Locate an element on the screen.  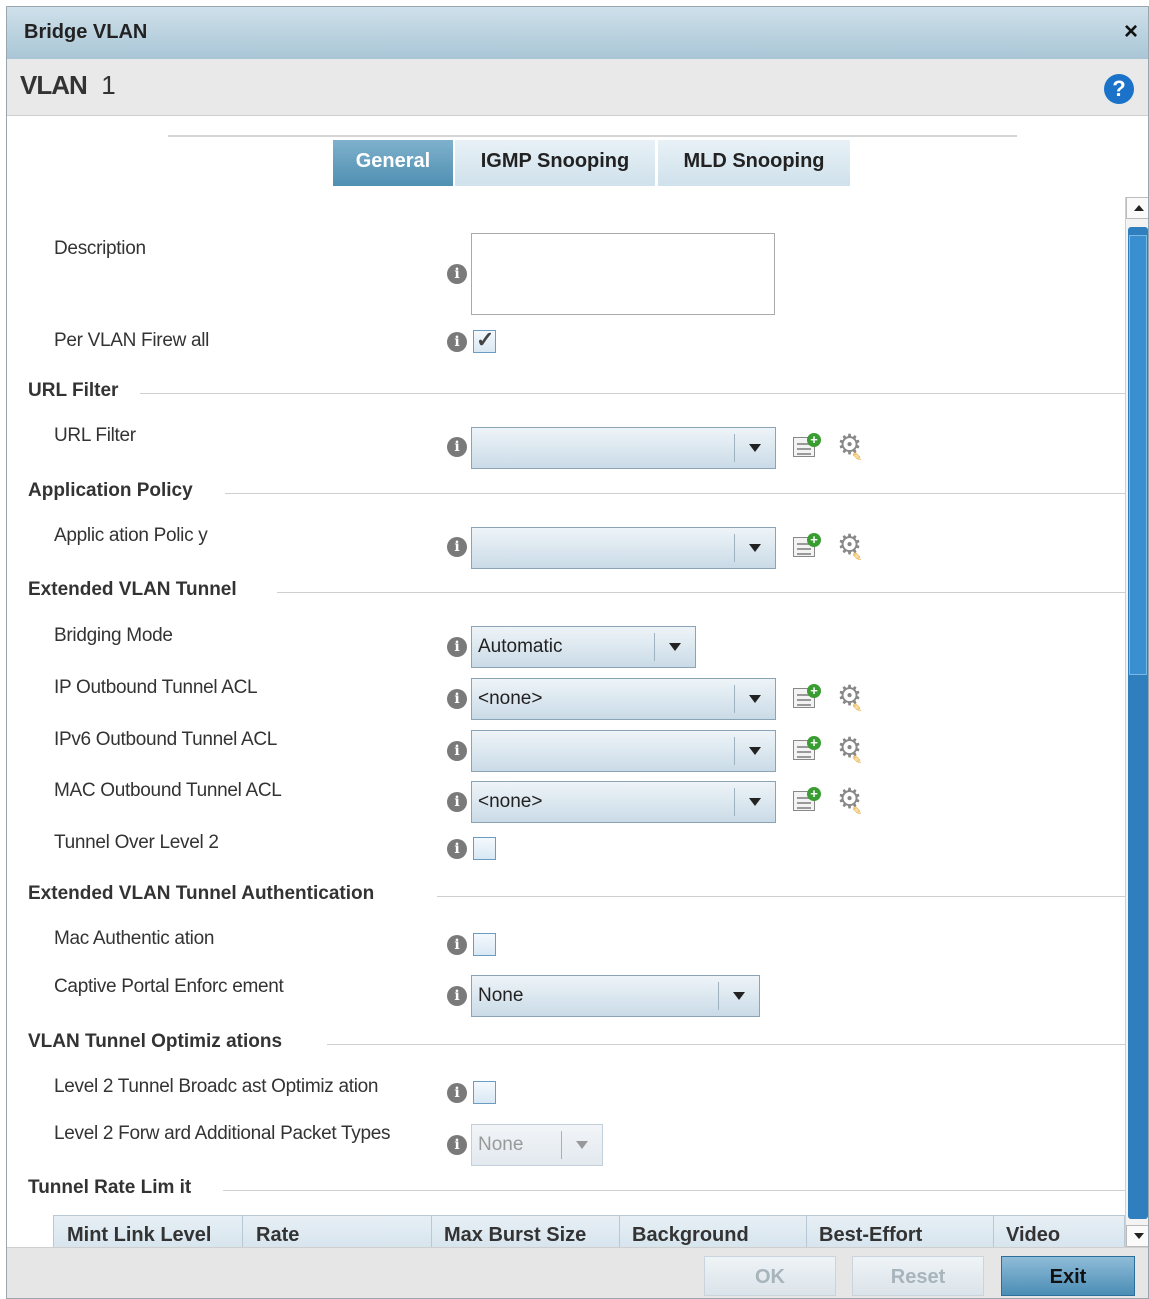
column-header: Background is located at coordinates (690, 1235).